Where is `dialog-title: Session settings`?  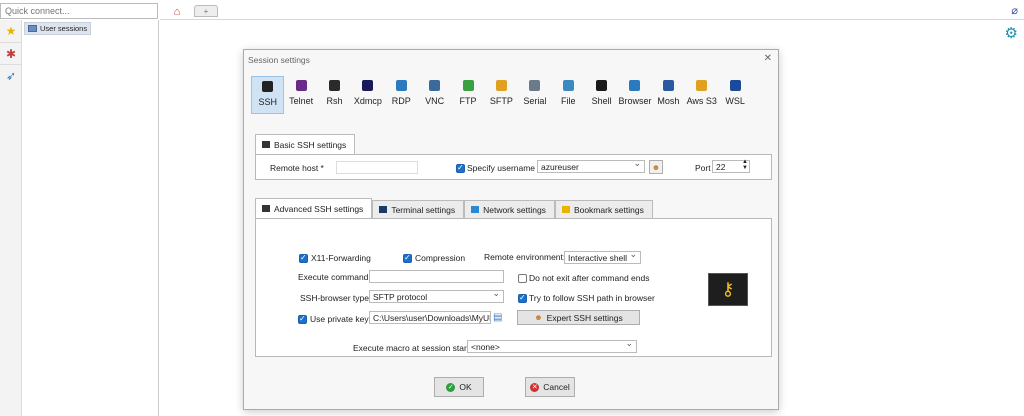 dialog-title: Session settings is located at coordinates (279, 60).